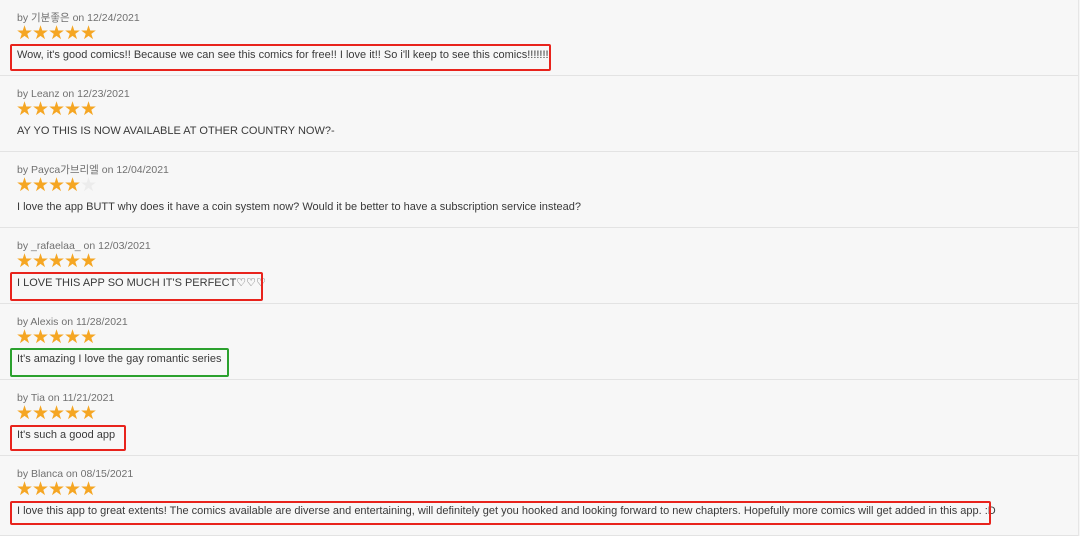  Describe the element at coordinates (88, 185) in the screenshot. I see `star-empty-icon: ★` at that location.